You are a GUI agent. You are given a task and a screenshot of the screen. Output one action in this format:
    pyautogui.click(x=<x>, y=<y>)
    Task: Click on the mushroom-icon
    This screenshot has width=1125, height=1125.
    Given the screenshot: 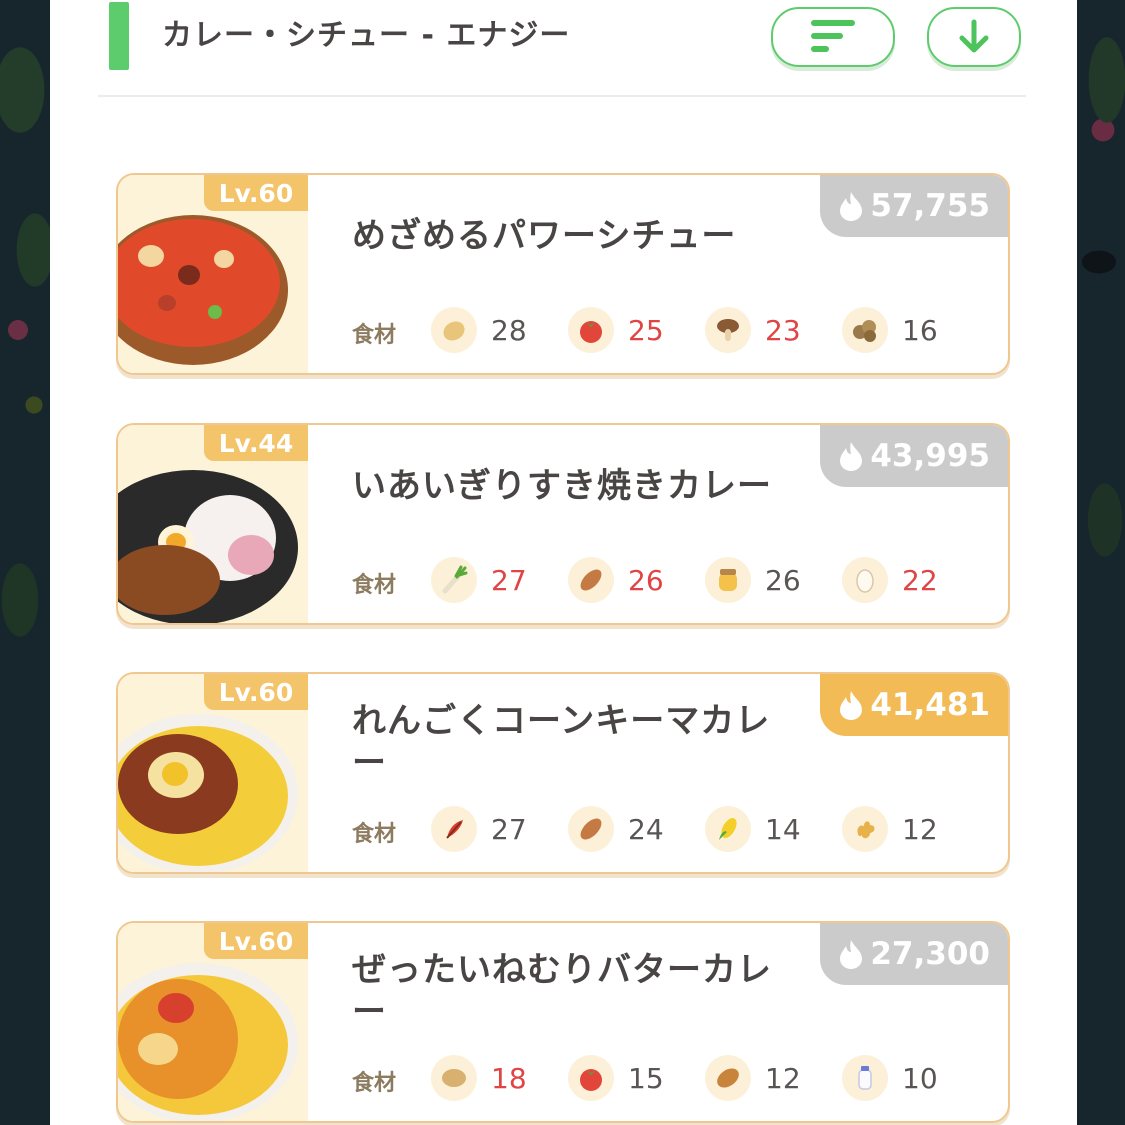 What is the action you would take?
    pyautogui.click(x=728, y=330)
    